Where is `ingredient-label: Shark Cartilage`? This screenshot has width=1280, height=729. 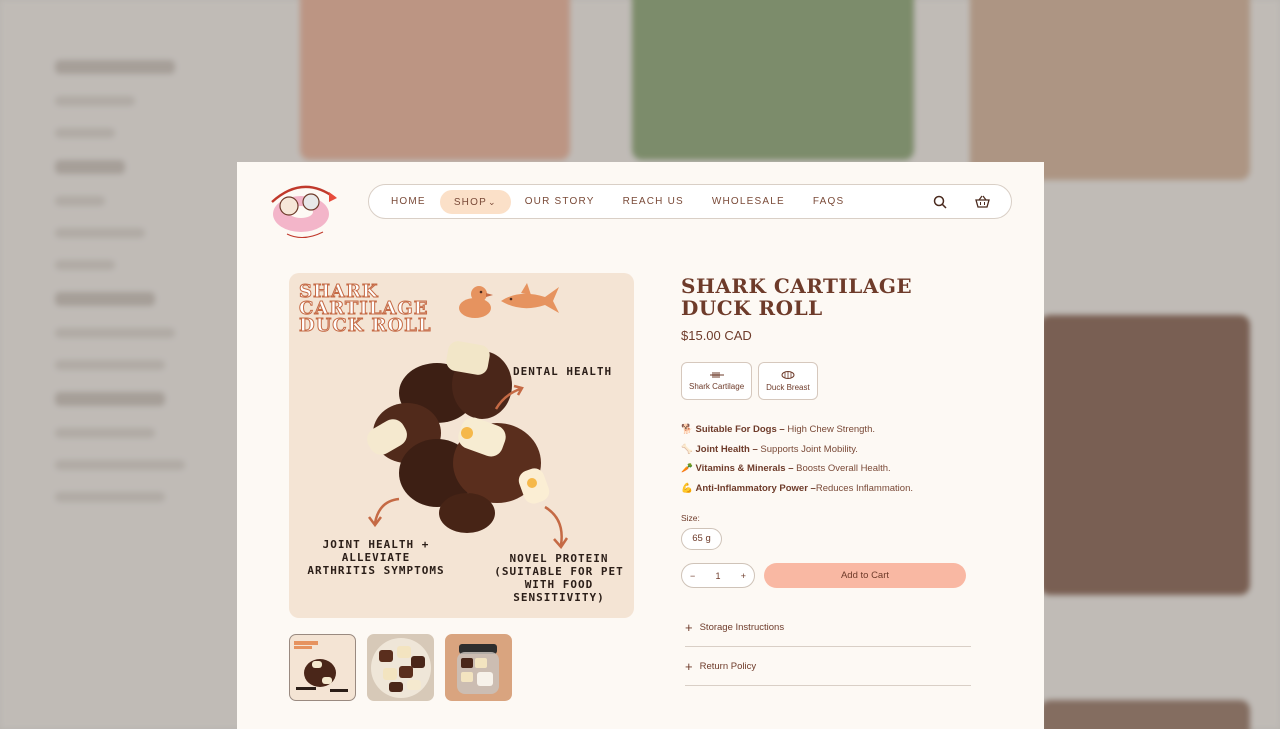
ingredient-label: Shark Cartilage is located at coordinates (717, 386).